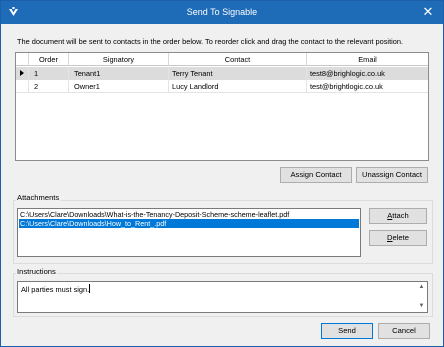 This screenshot has width=444, height=347. I want to click on column-header-signatory: Signatory, so click(119, 59).